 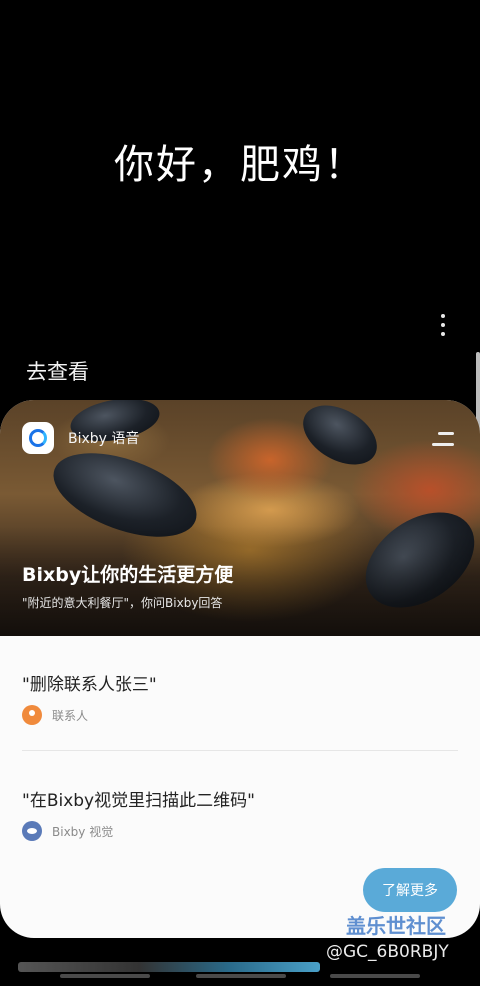 I want to click on app-name: Bixby 语音, so click(x=104, y=439).